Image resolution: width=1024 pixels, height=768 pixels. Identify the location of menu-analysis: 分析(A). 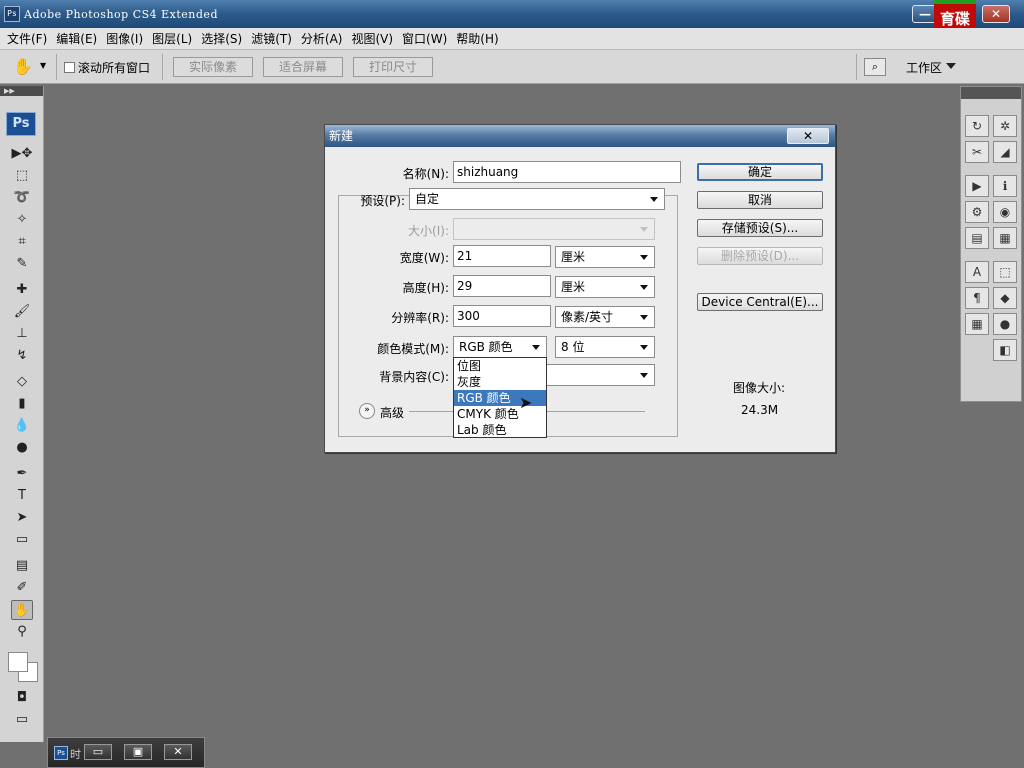
(323, 38).